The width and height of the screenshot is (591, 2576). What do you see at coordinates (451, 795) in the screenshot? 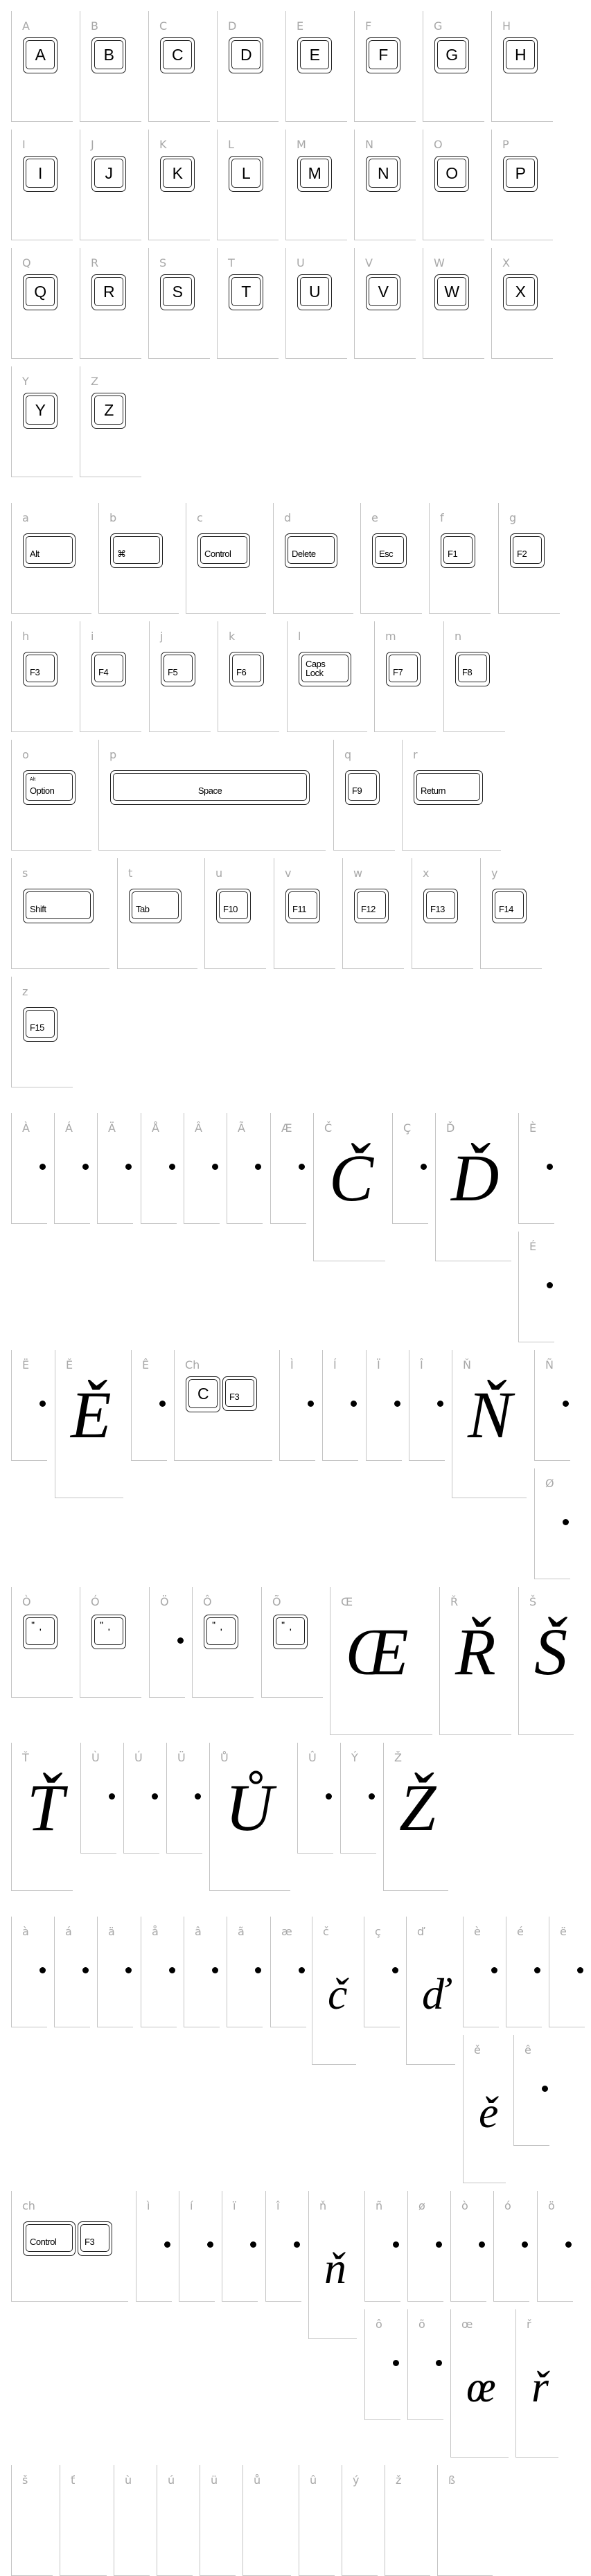
I see `glyph-cell: r Return` at bounding box center [451, 795].